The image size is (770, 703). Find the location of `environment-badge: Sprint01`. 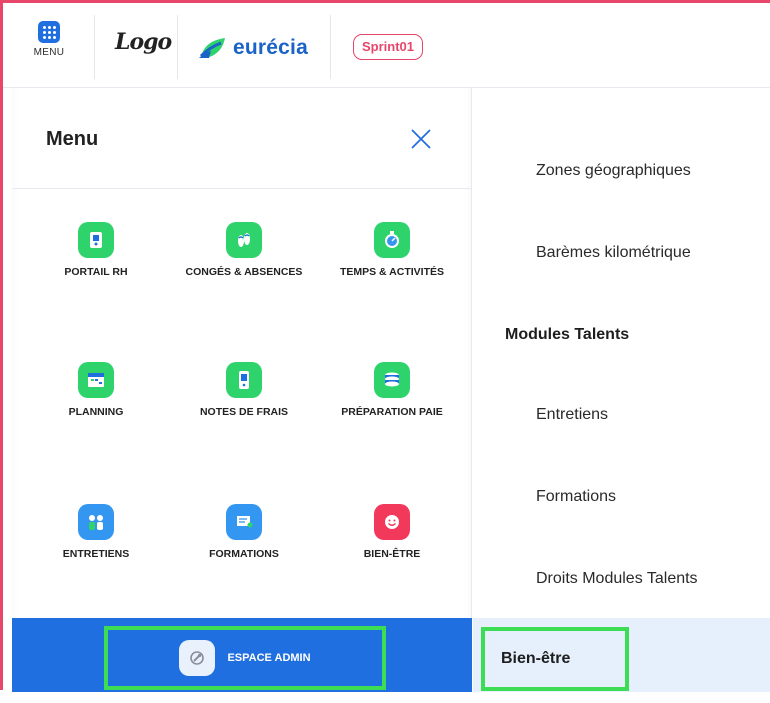

environment-badge: Sprint01 is located at coordinates (388, 47).